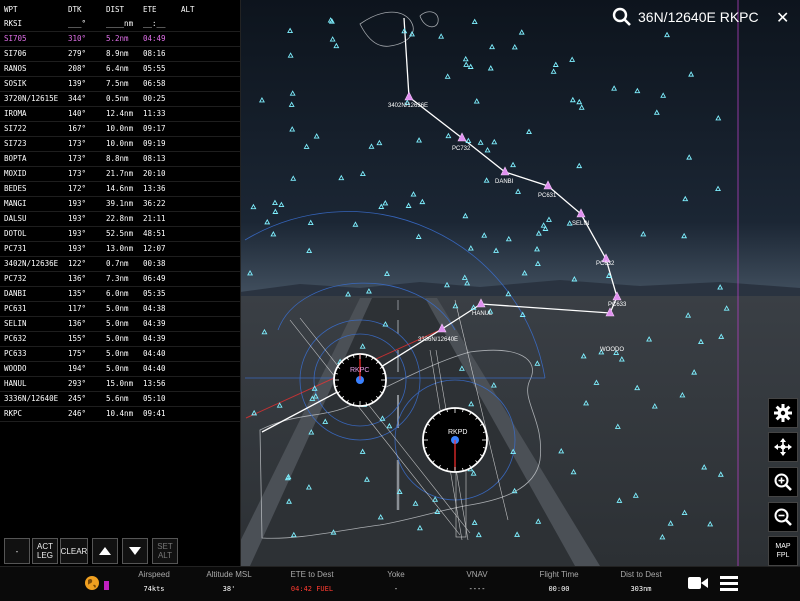  Describe the element at coordinates (461, 149) in the screenshot. I see `route-label: PC732` at that location.